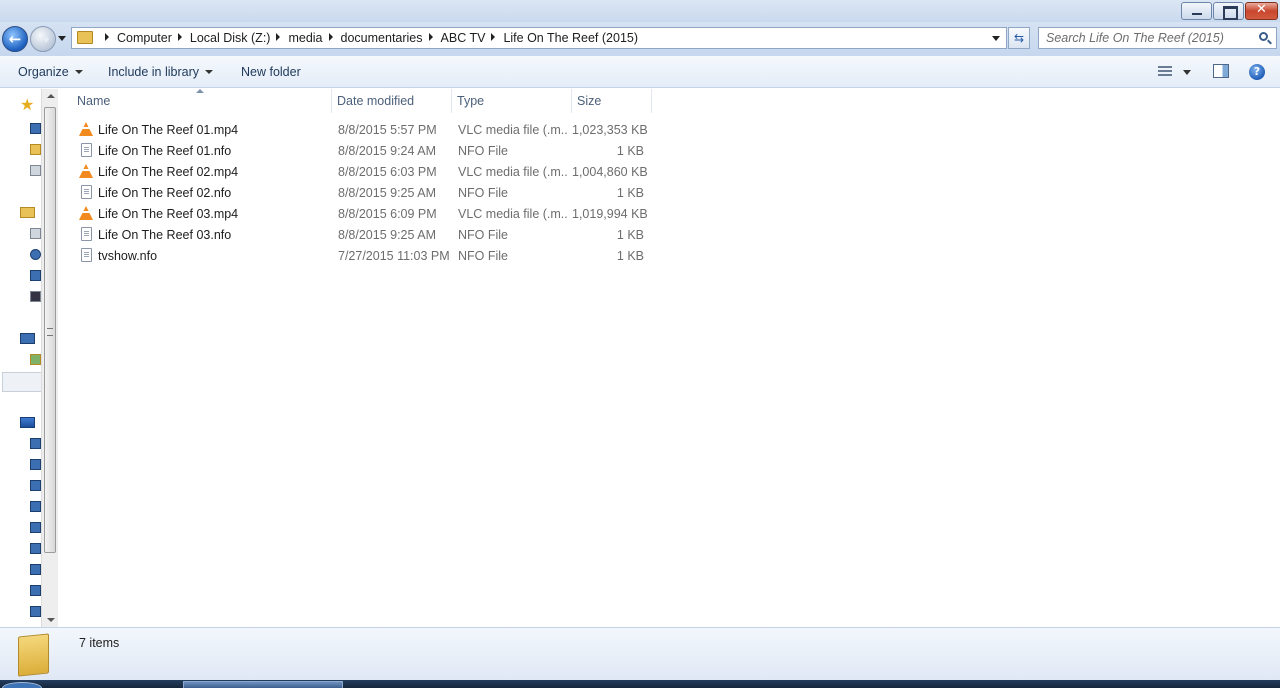  What do you see at coordinates (640, 653) in the screenshot?
I see `details-pane: 7 items` at bounding box center [640, 653].